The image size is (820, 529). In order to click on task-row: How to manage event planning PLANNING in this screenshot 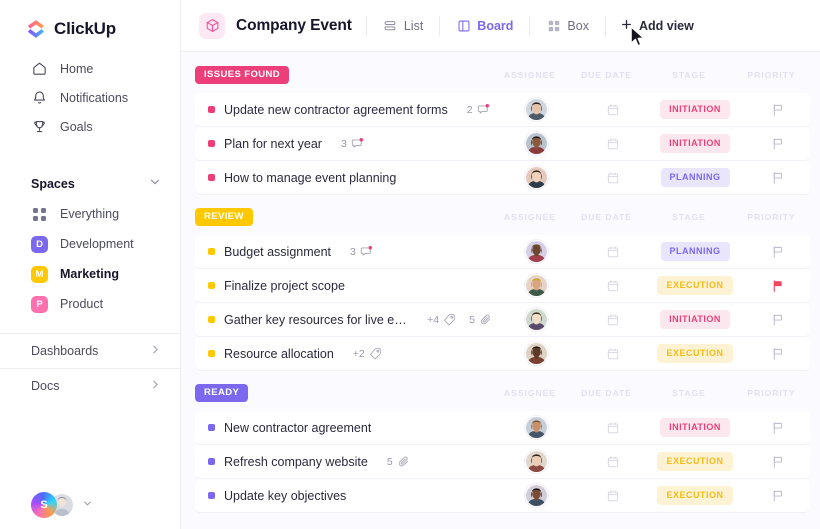, I will do `click(502, 177)`.